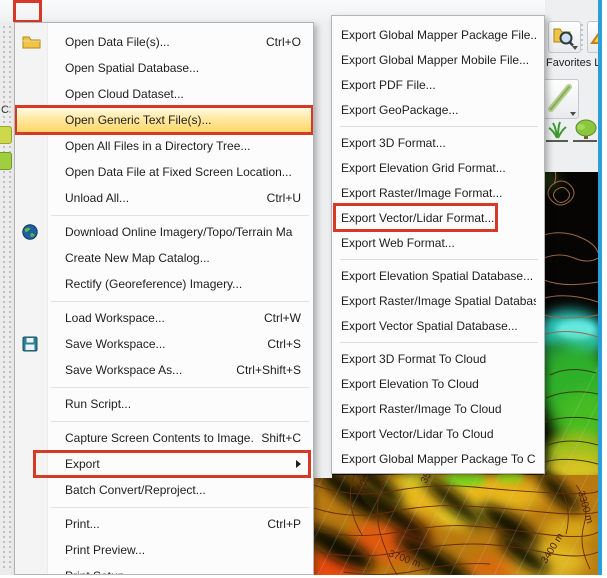 The image size is (607, 578). What do you see at coordinates (281, 438) in the screenshot?
I see `menu-item-shortcut: Shift+C` at bounding box center [281, 438].